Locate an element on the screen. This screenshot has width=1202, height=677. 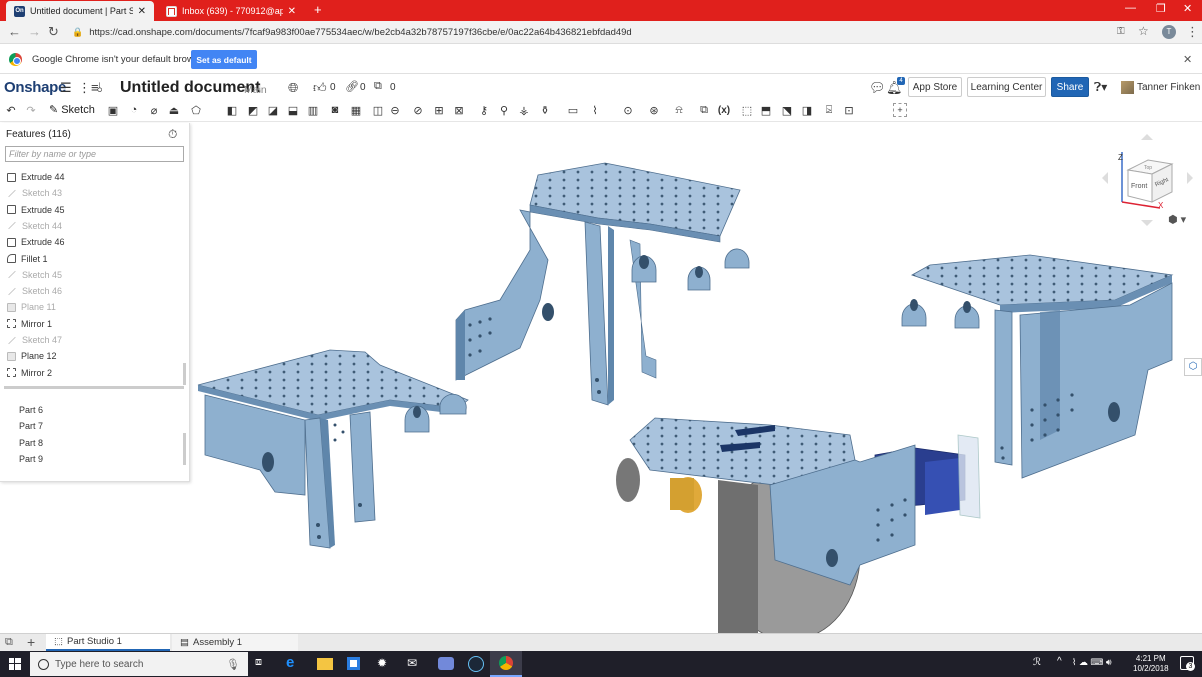
app-store-button: App Store is located at coordinates (935, 87).